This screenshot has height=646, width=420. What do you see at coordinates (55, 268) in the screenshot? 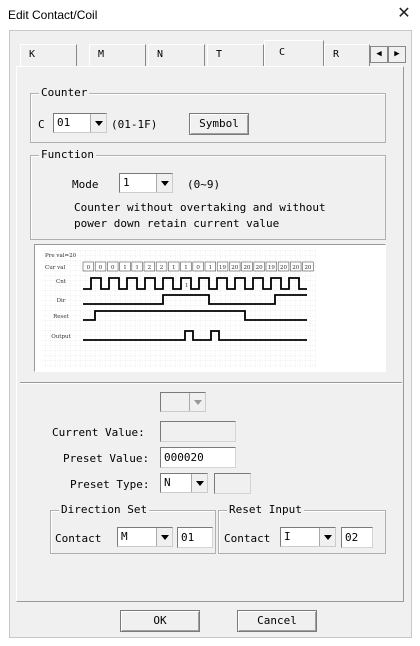
I see `current-value-label: Cur val` at bounding box center [55, 268].